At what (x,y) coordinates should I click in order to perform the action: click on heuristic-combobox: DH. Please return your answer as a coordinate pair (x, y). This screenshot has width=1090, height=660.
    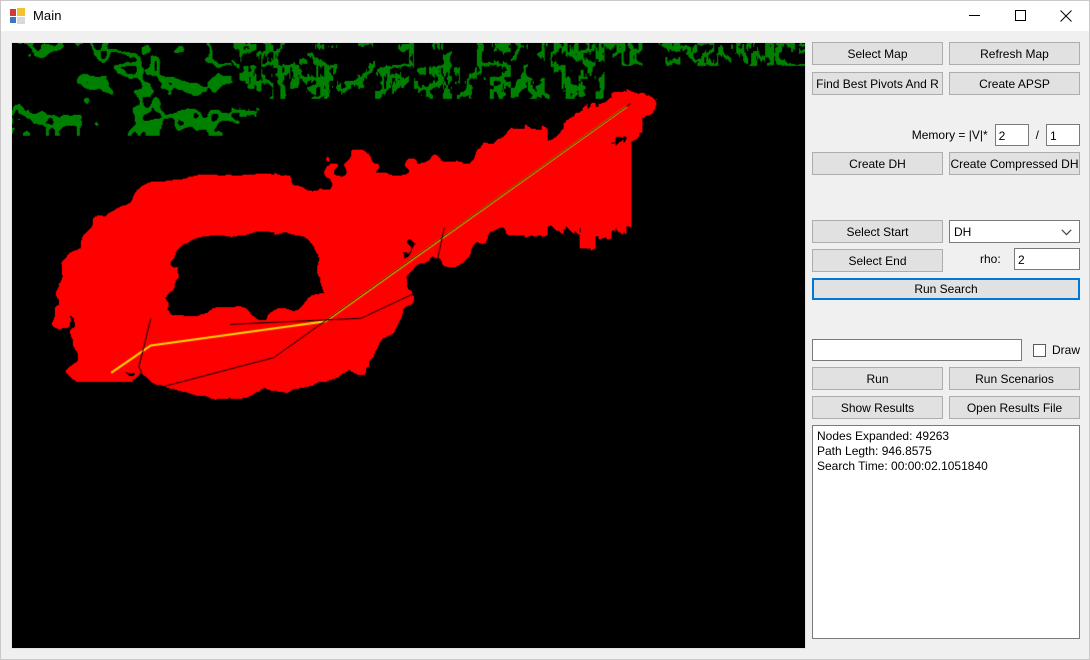
    Looking at the image, I should click on (1014, 231).